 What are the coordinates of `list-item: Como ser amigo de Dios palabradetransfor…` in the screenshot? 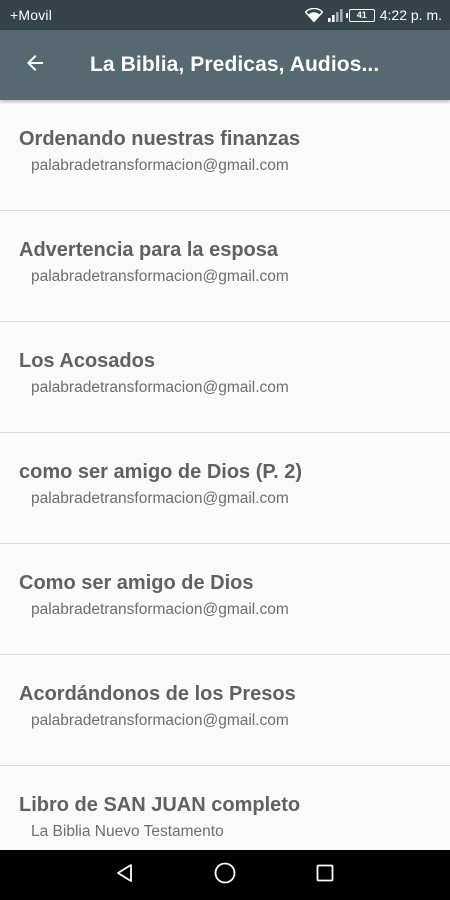 It's located at (225, 599).